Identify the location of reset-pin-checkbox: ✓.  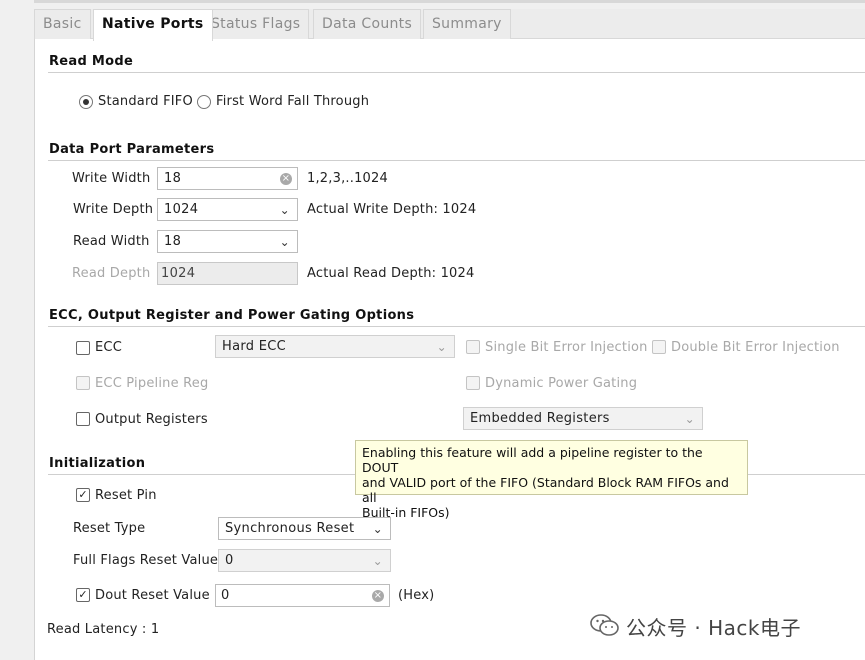
(83, 495).